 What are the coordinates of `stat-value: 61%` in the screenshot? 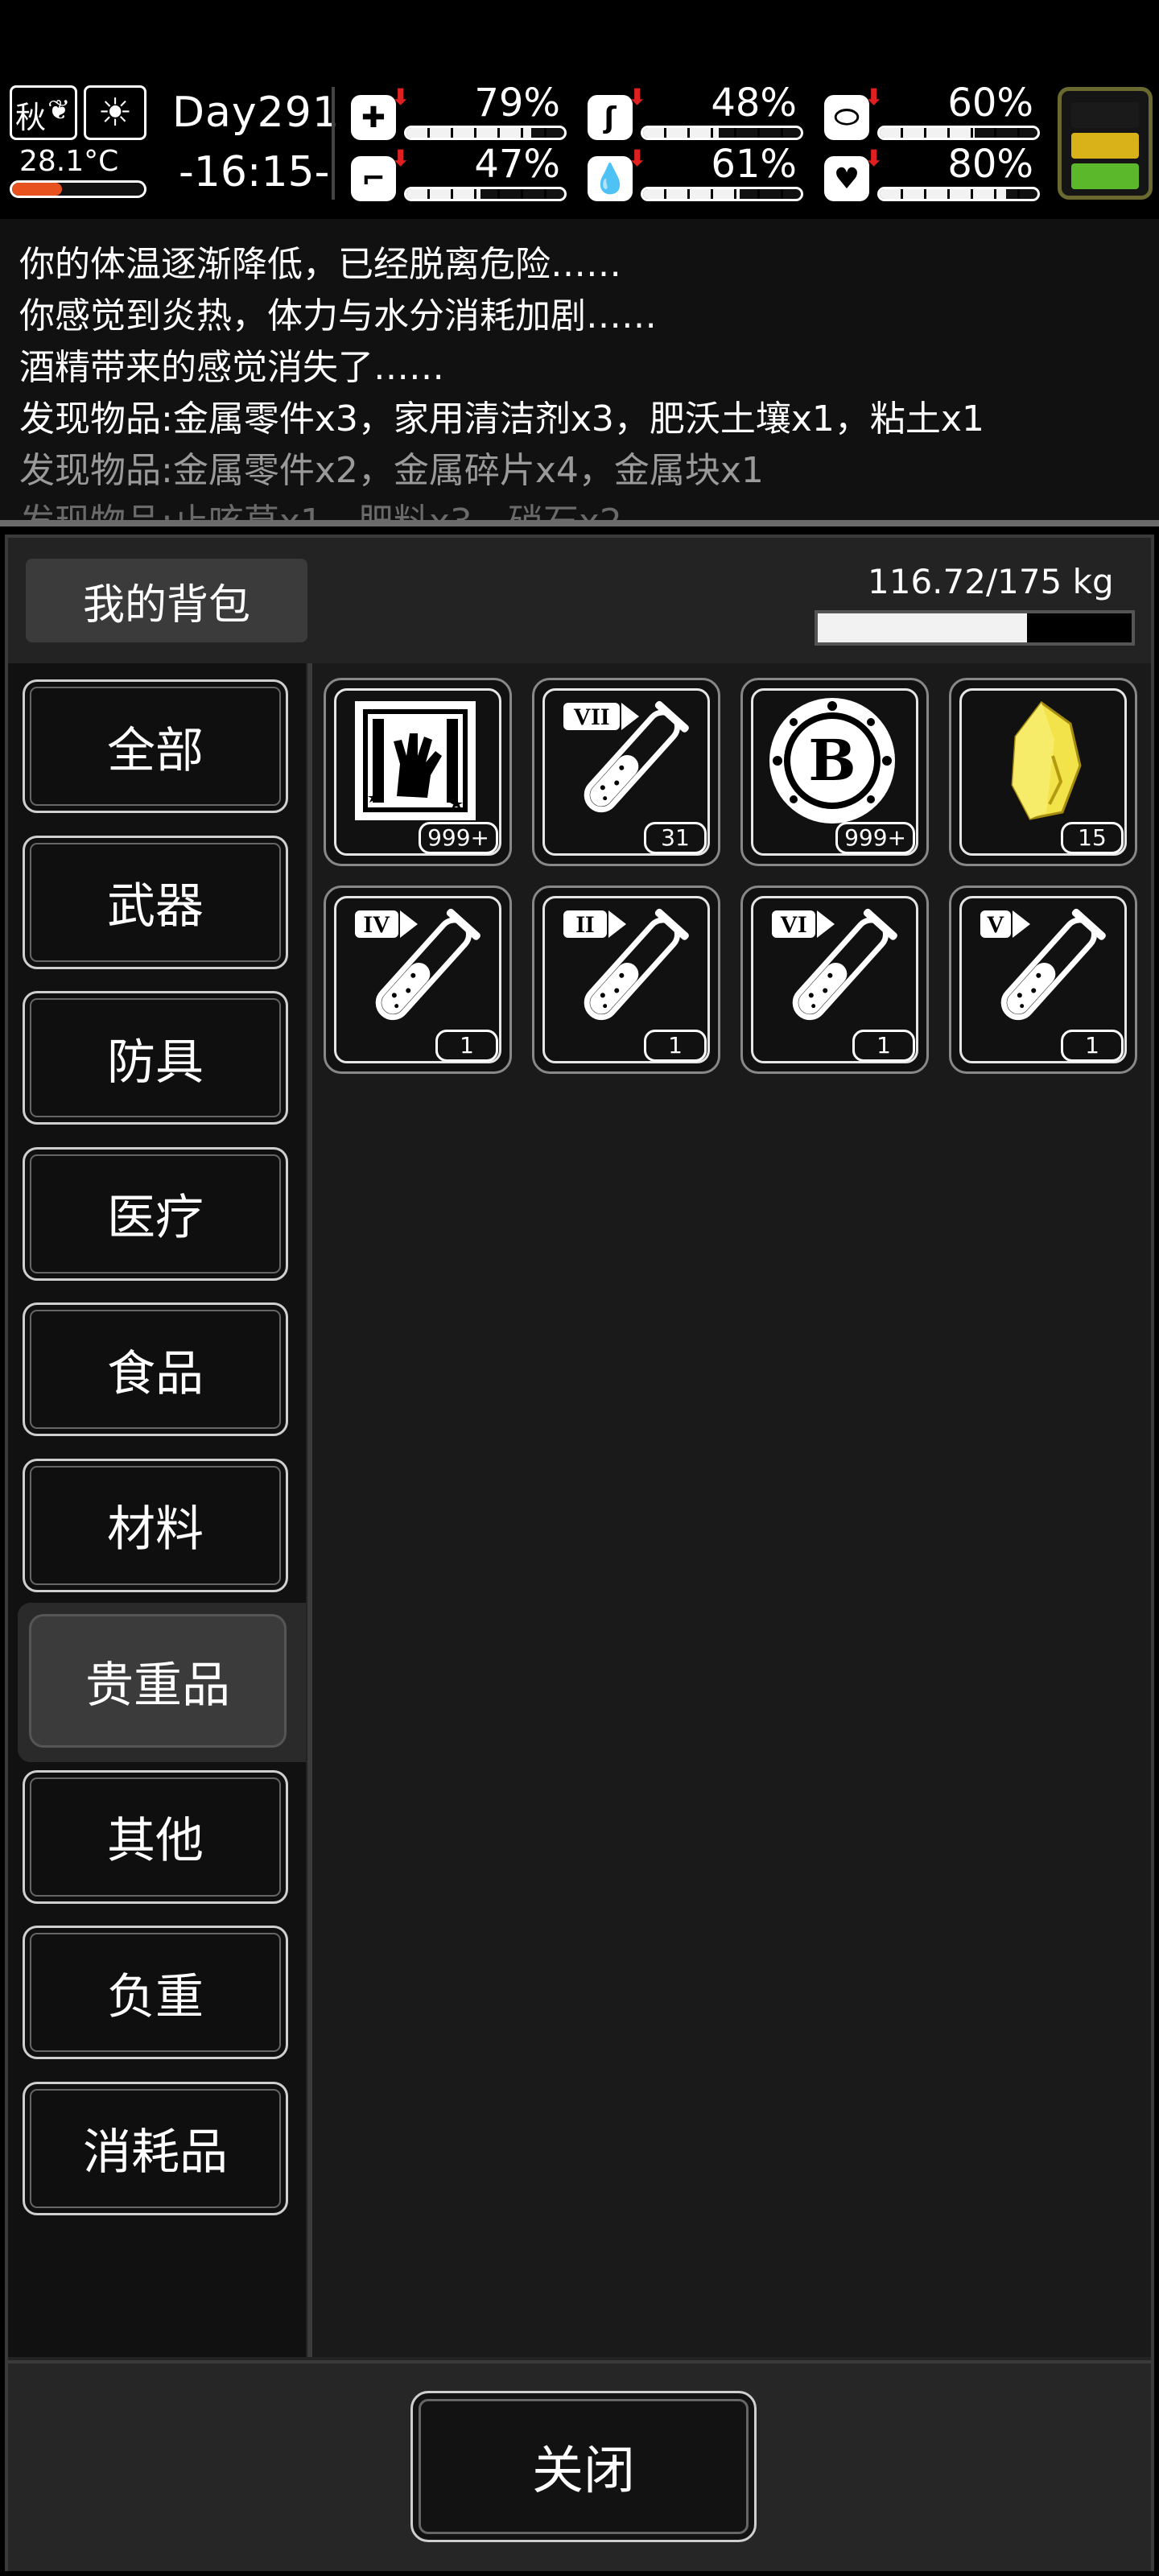 It's located at (754, 164).